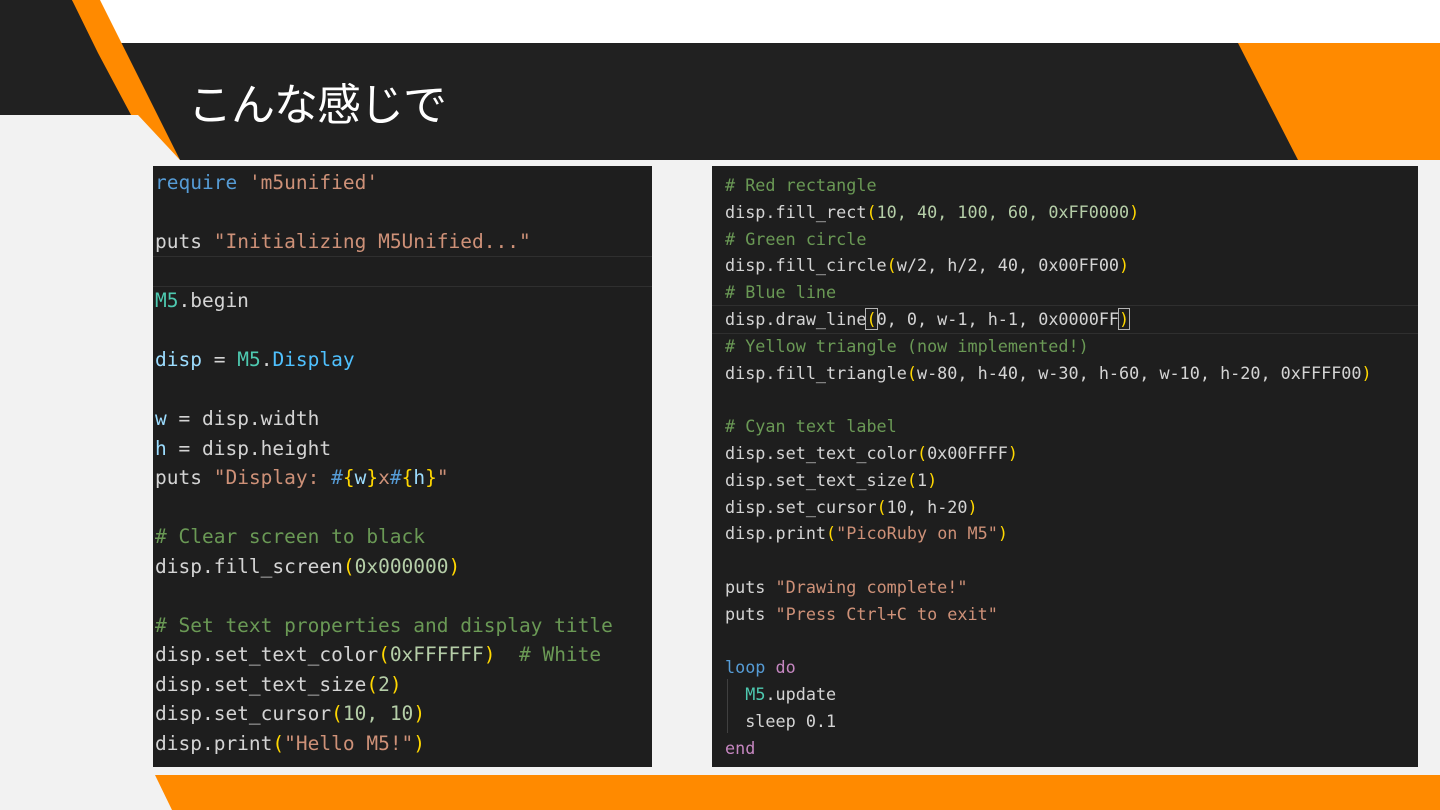 The width and height of the screenshot is (1440, 810). I want to click on code-token: # Yellow triangle (now implemented!), so click(907, 345).